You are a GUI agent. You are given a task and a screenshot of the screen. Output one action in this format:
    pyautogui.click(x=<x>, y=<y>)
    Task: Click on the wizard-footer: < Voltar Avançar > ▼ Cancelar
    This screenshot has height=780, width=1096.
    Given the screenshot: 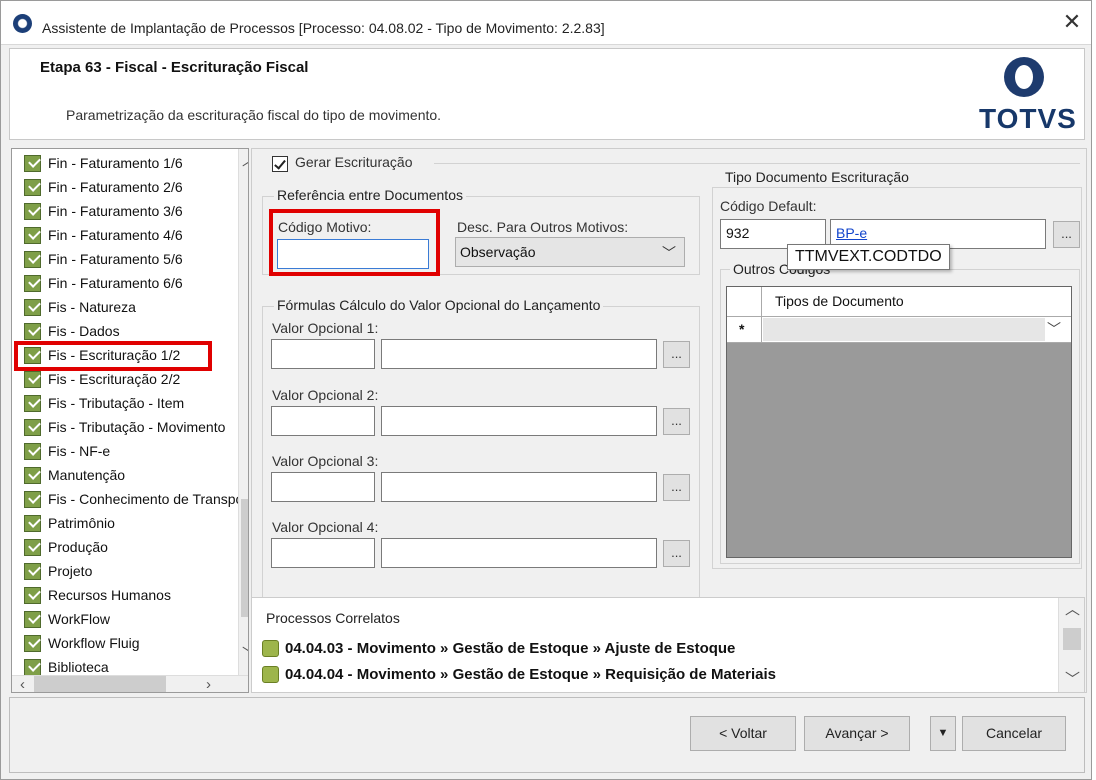 What is the action you would take?
    pyautogui.click(x=547, y=735)
    